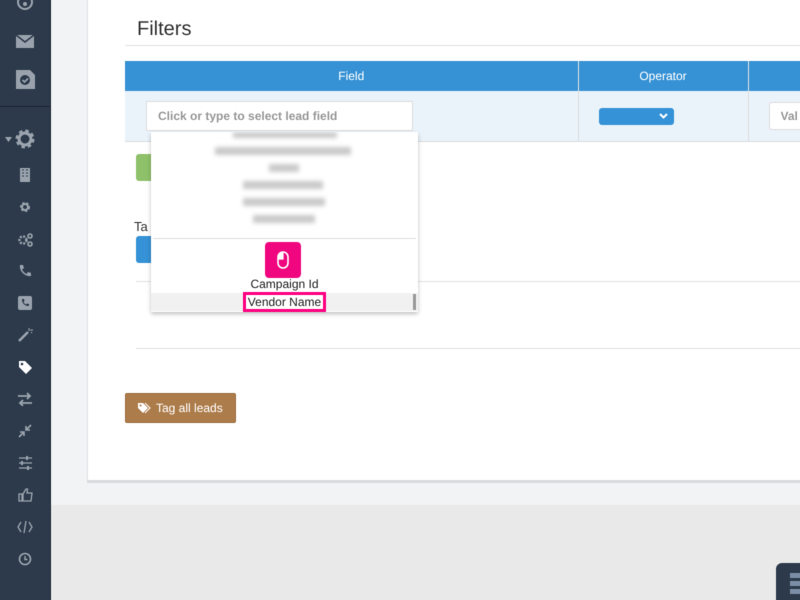 The width and height of the screenshot is (800, 600). What do you see at coordinates (284, 284) in the screenshot?
I see `dropdown-option: Campaign Id` at bounding box center [284, 284].